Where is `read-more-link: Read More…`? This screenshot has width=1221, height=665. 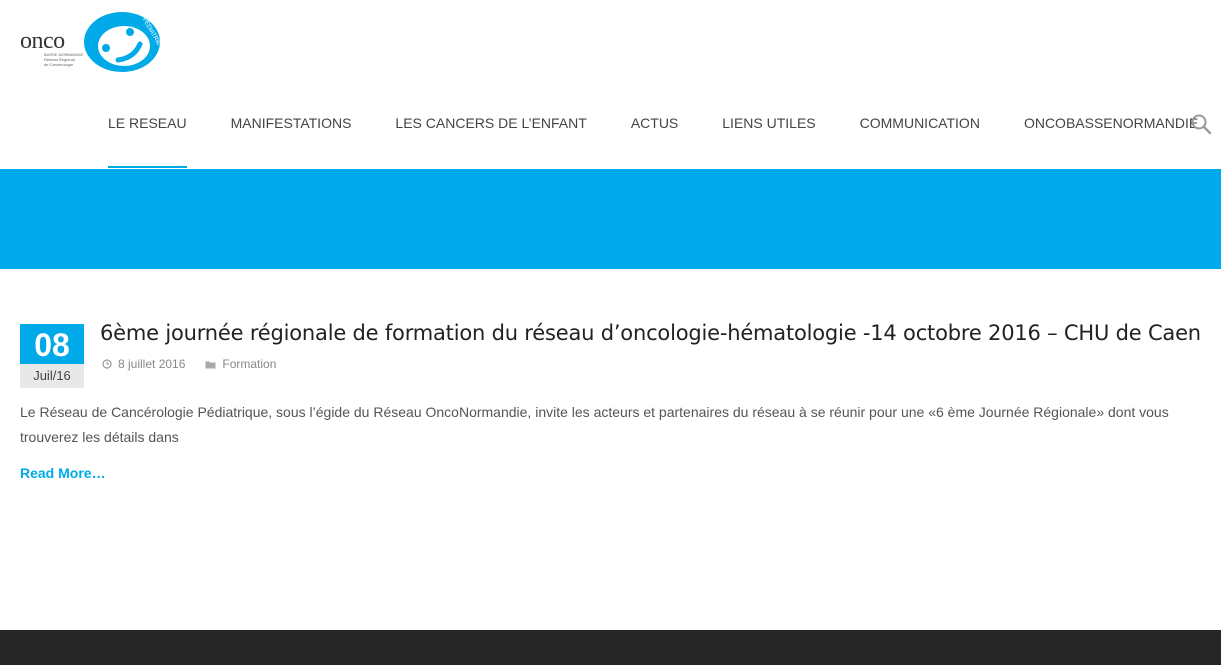 read-more-link: Read More… is located at coordinates (63, 473).